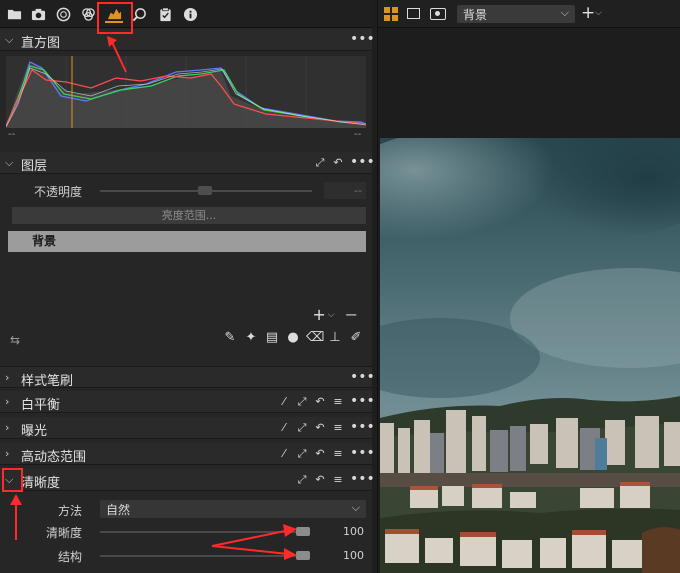 The height and width of the screenshot is (573, 680). What do you see at coordinates (413, 13) in the screenshot?
I see `single-view-icon` at bounding box center [413, 13].